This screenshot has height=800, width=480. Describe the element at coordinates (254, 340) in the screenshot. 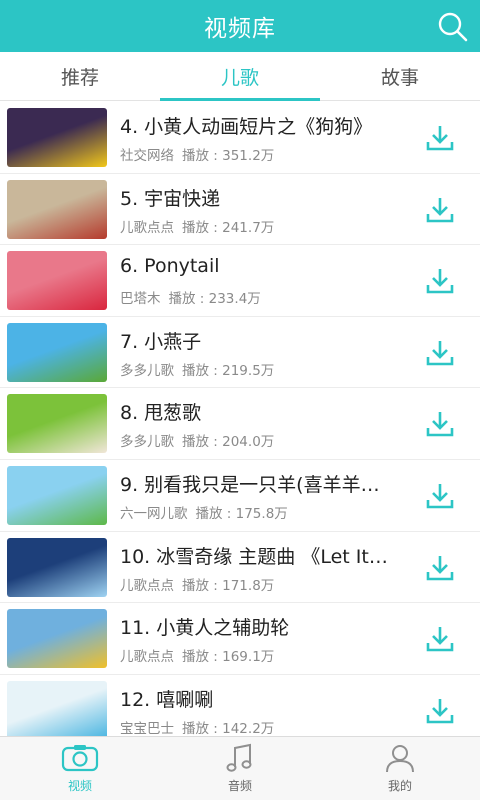

I see `video-title: 7. 小燕子` at that location.